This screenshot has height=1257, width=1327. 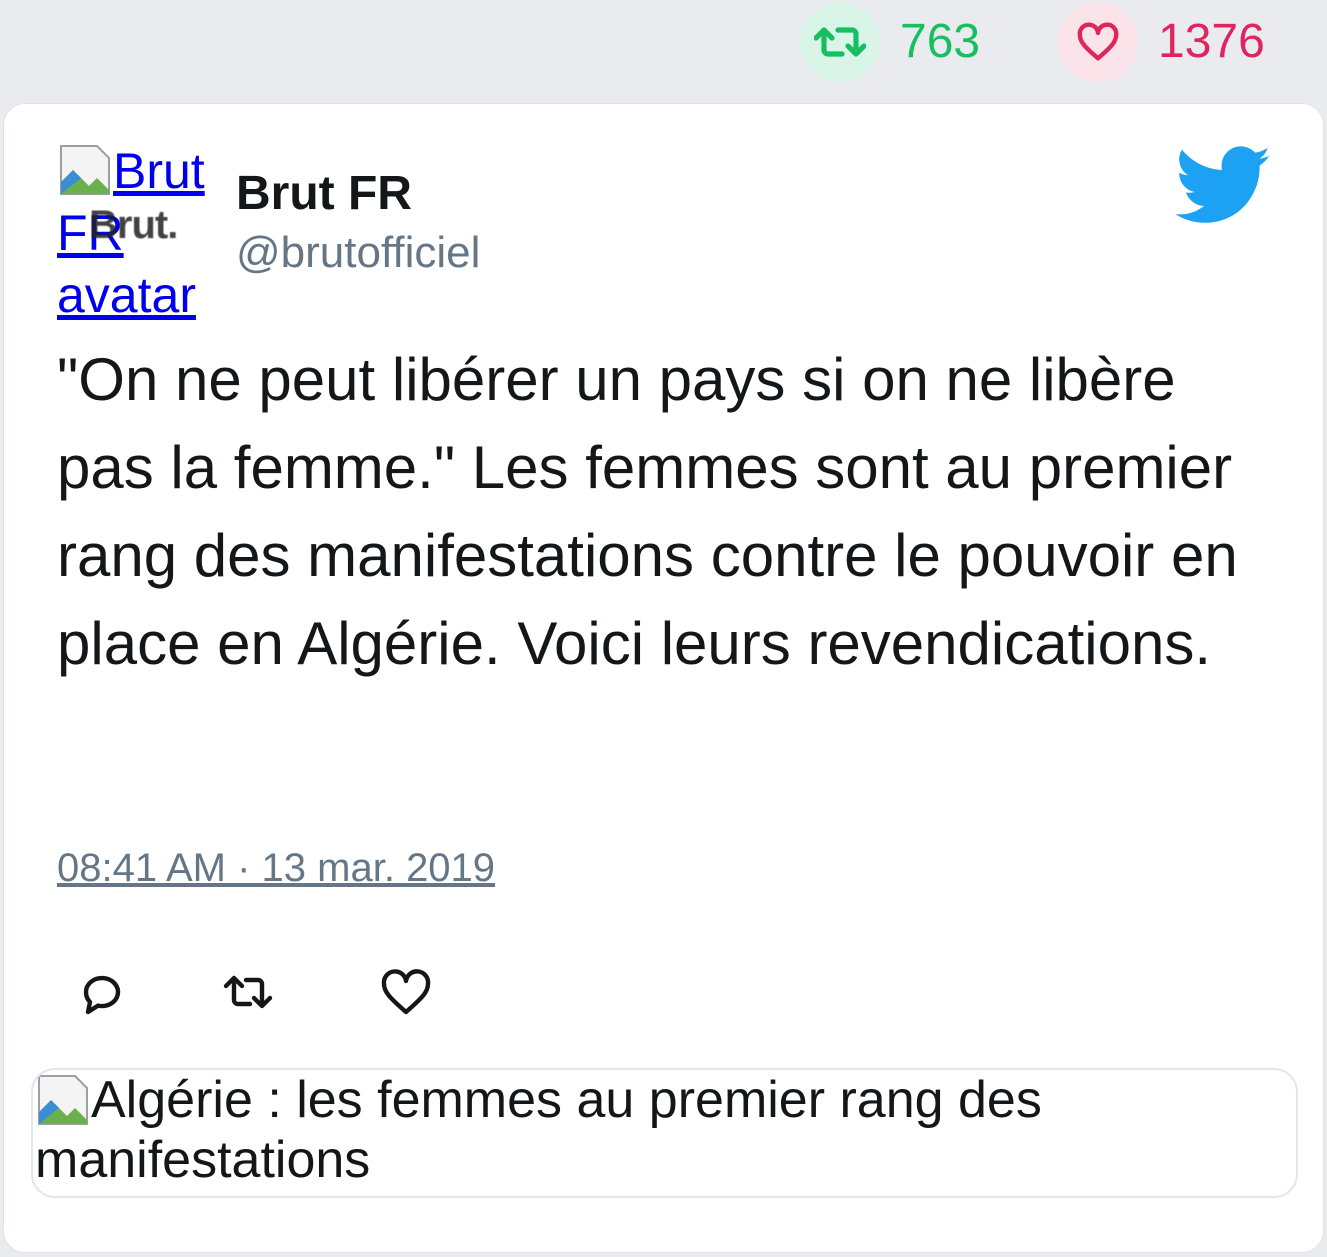 What do you see at coordinates (1224, 186) in the screenshot?
I see `twitter-bird-icon` at bounding box center [1224, 186].